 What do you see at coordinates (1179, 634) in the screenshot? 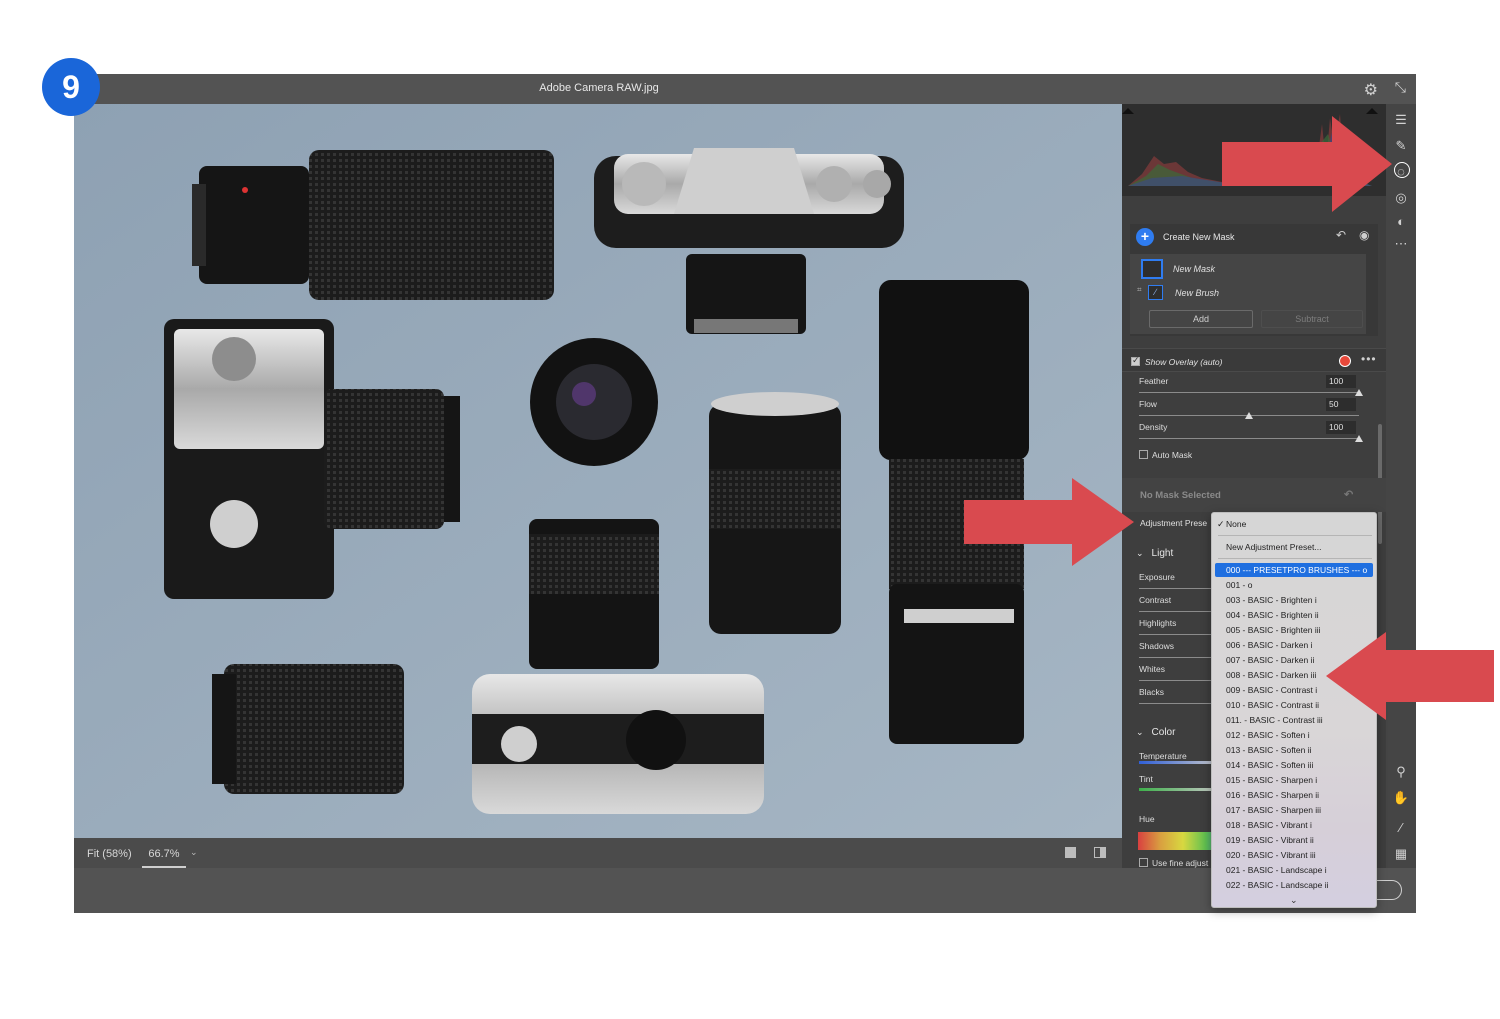
I see `highlights-slider` at bounding box center [1179, 634].